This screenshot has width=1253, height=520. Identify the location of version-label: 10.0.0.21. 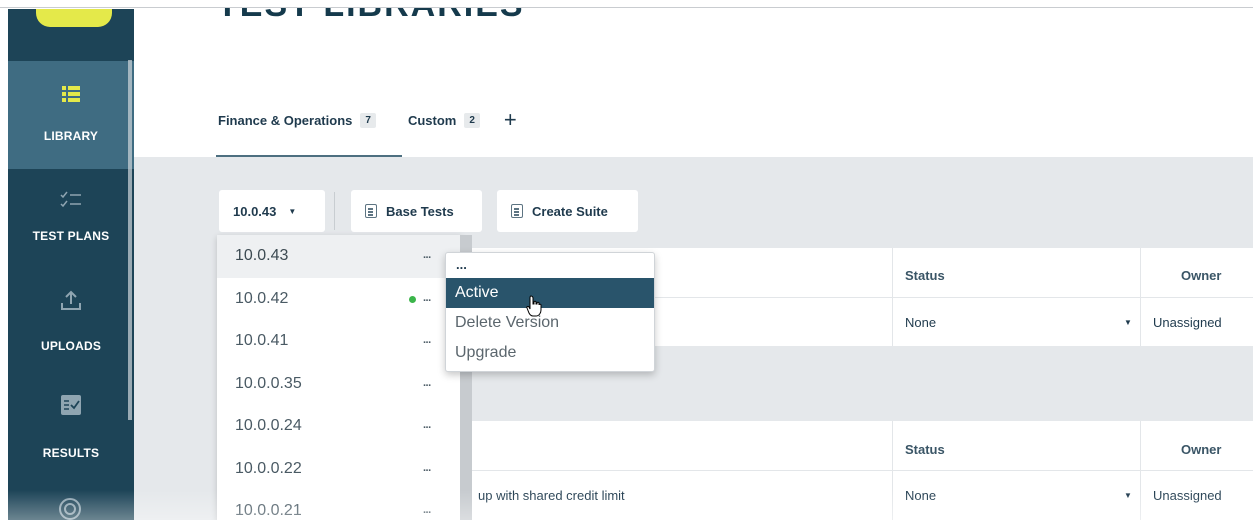
(268, 511).